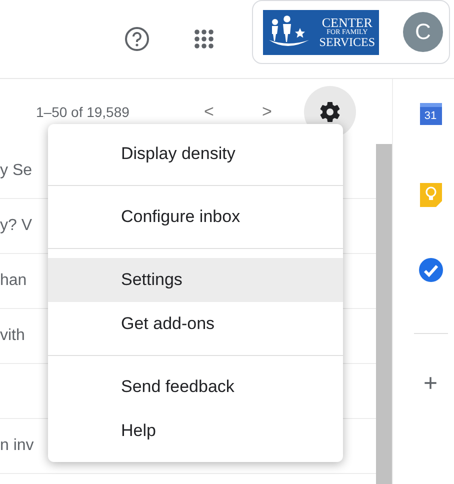 Image resolution: width=454 pixels, height=484 pixels. Describe the element at coordinates (423, 32) in the screenshot. I see `avatar: C` at that location.